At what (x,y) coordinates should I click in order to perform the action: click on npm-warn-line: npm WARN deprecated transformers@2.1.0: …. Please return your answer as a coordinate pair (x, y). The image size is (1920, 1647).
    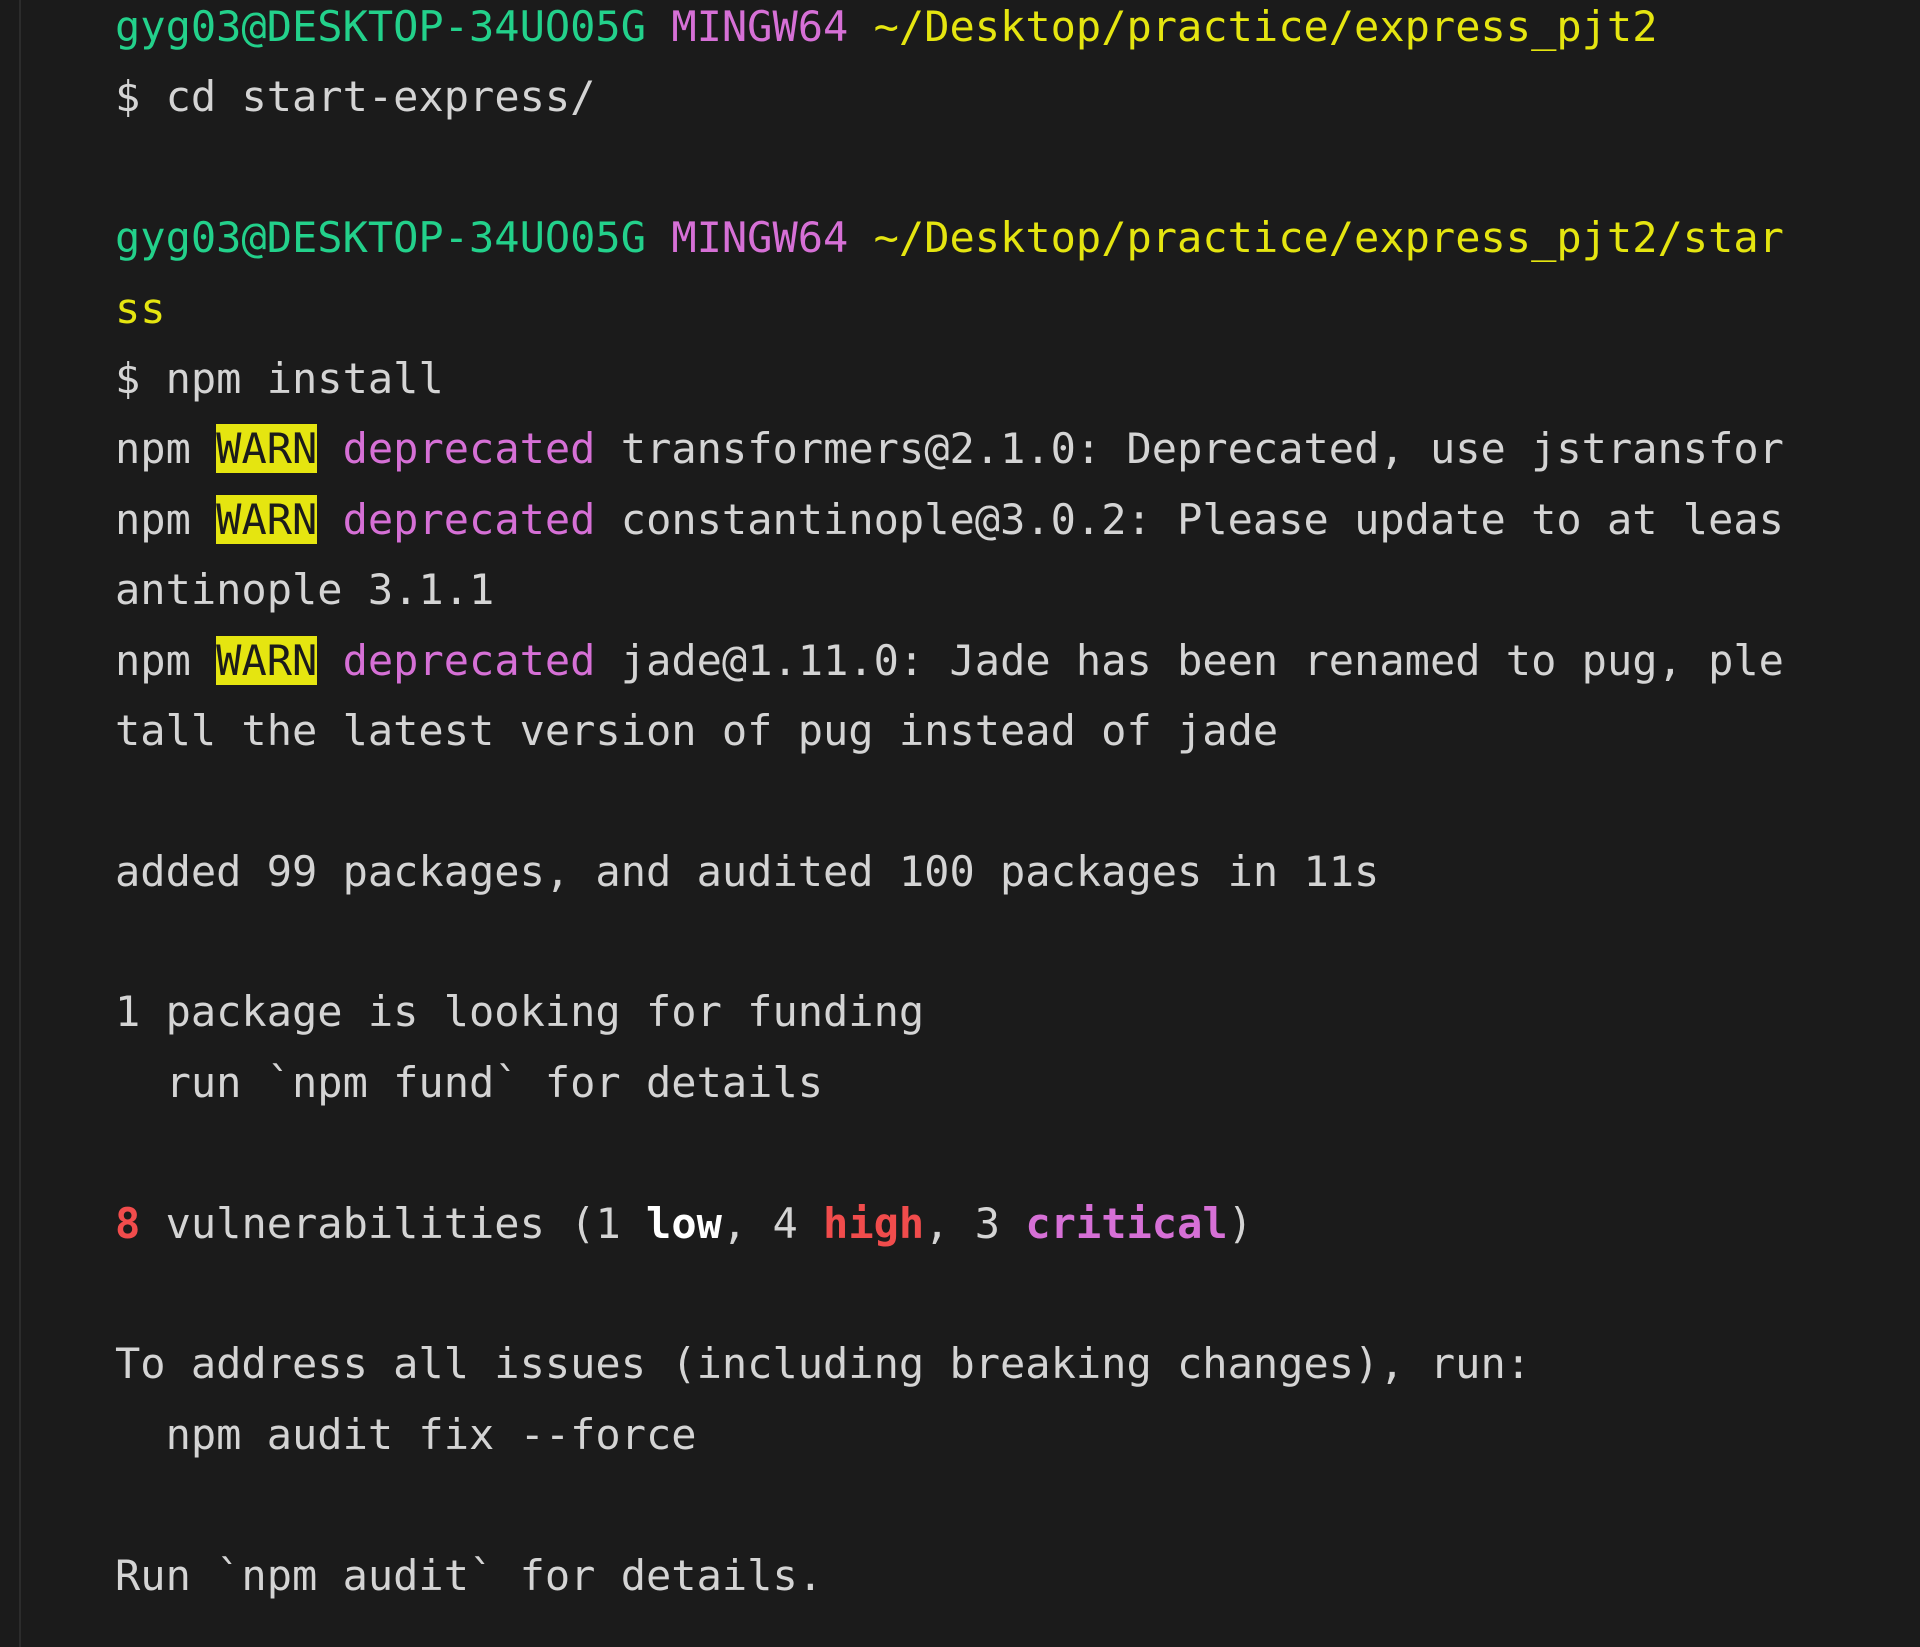
    Looking at the image, I should click on (1017, 449).